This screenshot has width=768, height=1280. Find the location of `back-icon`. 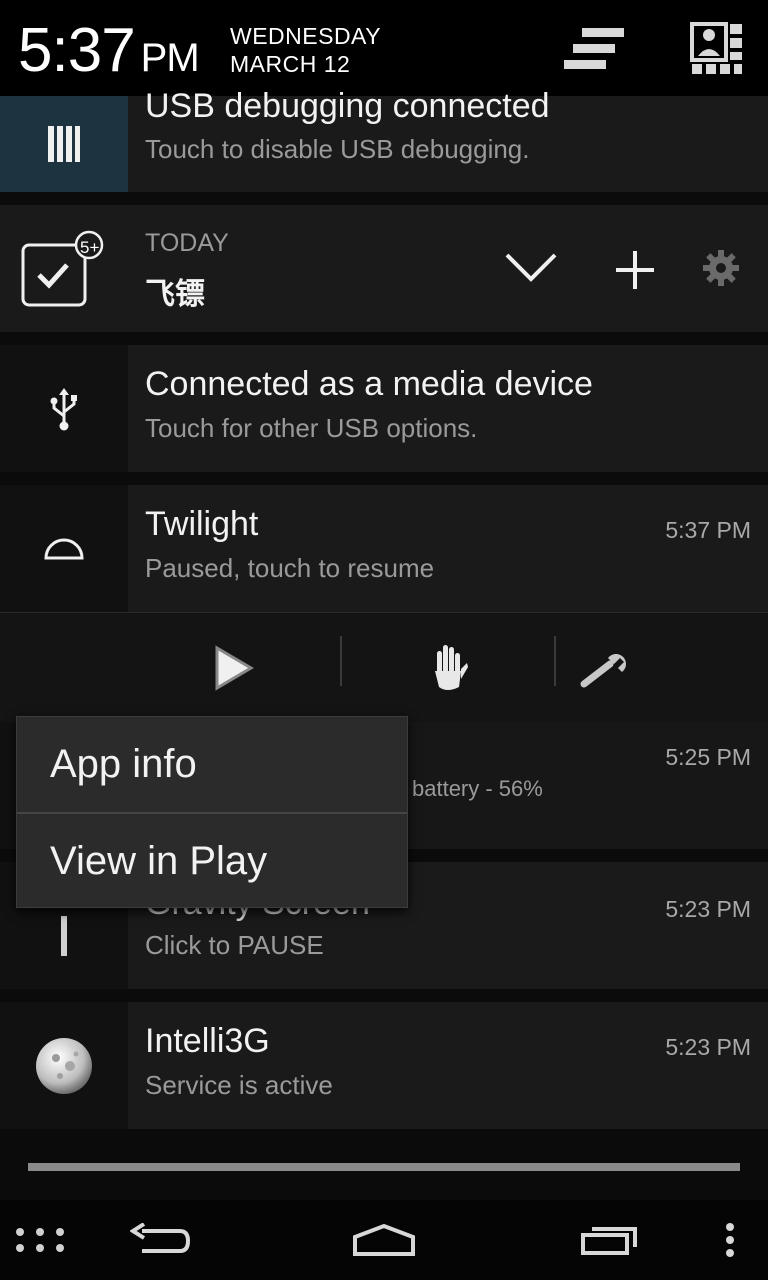

back-icon is located at coordinates (160, 1238).